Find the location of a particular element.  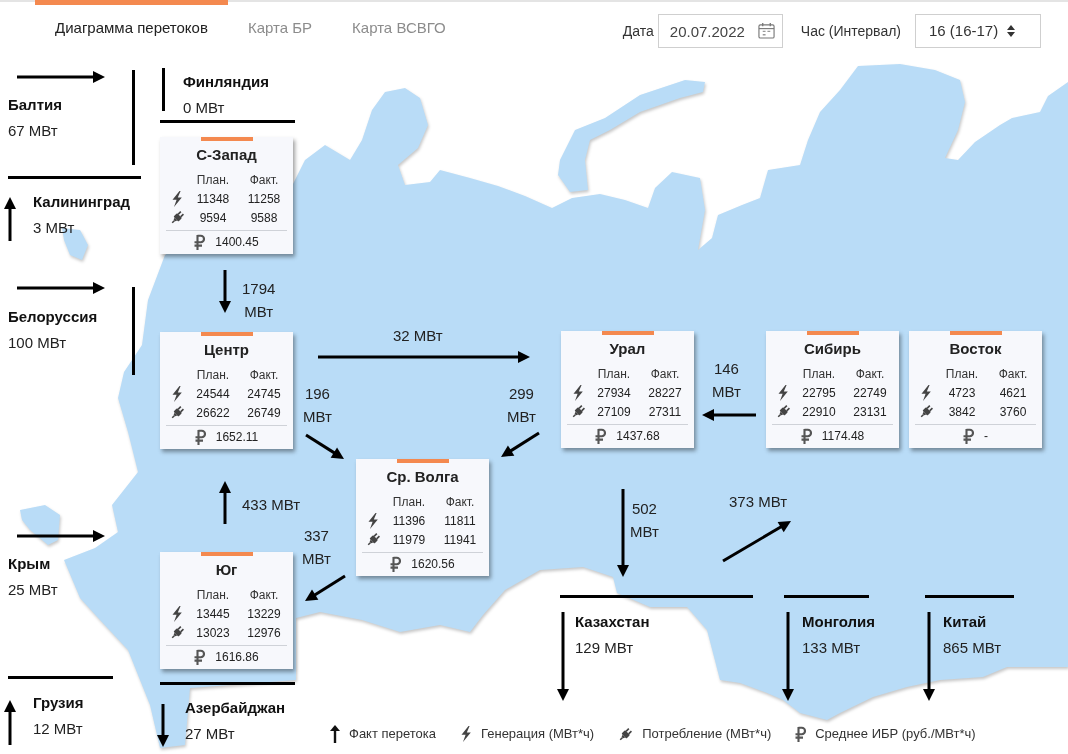

country-name: Монголия is located at coordinates (839, 622).